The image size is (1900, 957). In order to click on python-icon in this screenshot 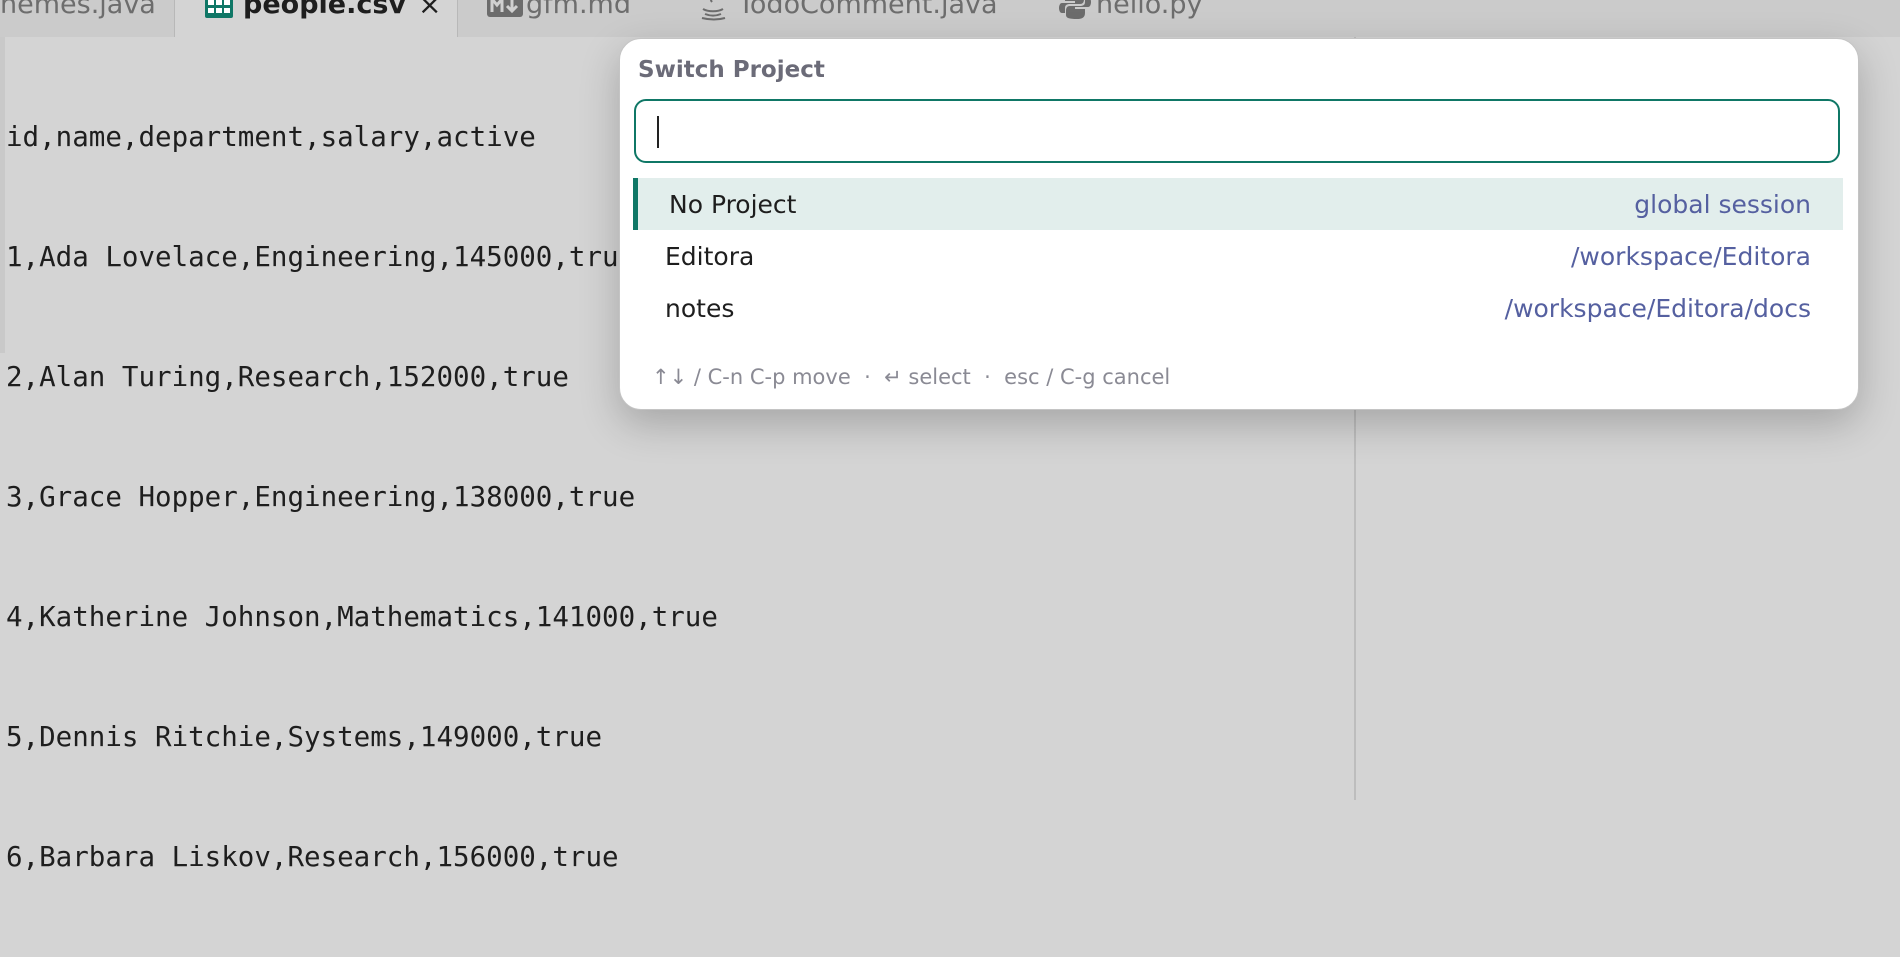, I will do `click(1073, 10)`.